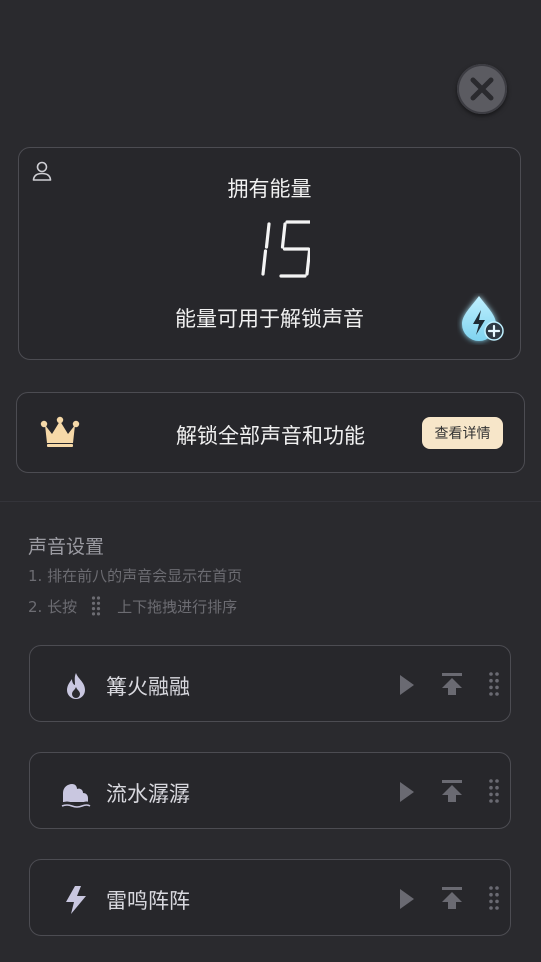 Image resolution: width=541 pixels, height=962 pixels. What do you see at coordinates (148, 901) in the screenshot?
I see `sound-name: 雷鸣阵阵` at bounding box center [148, 901].